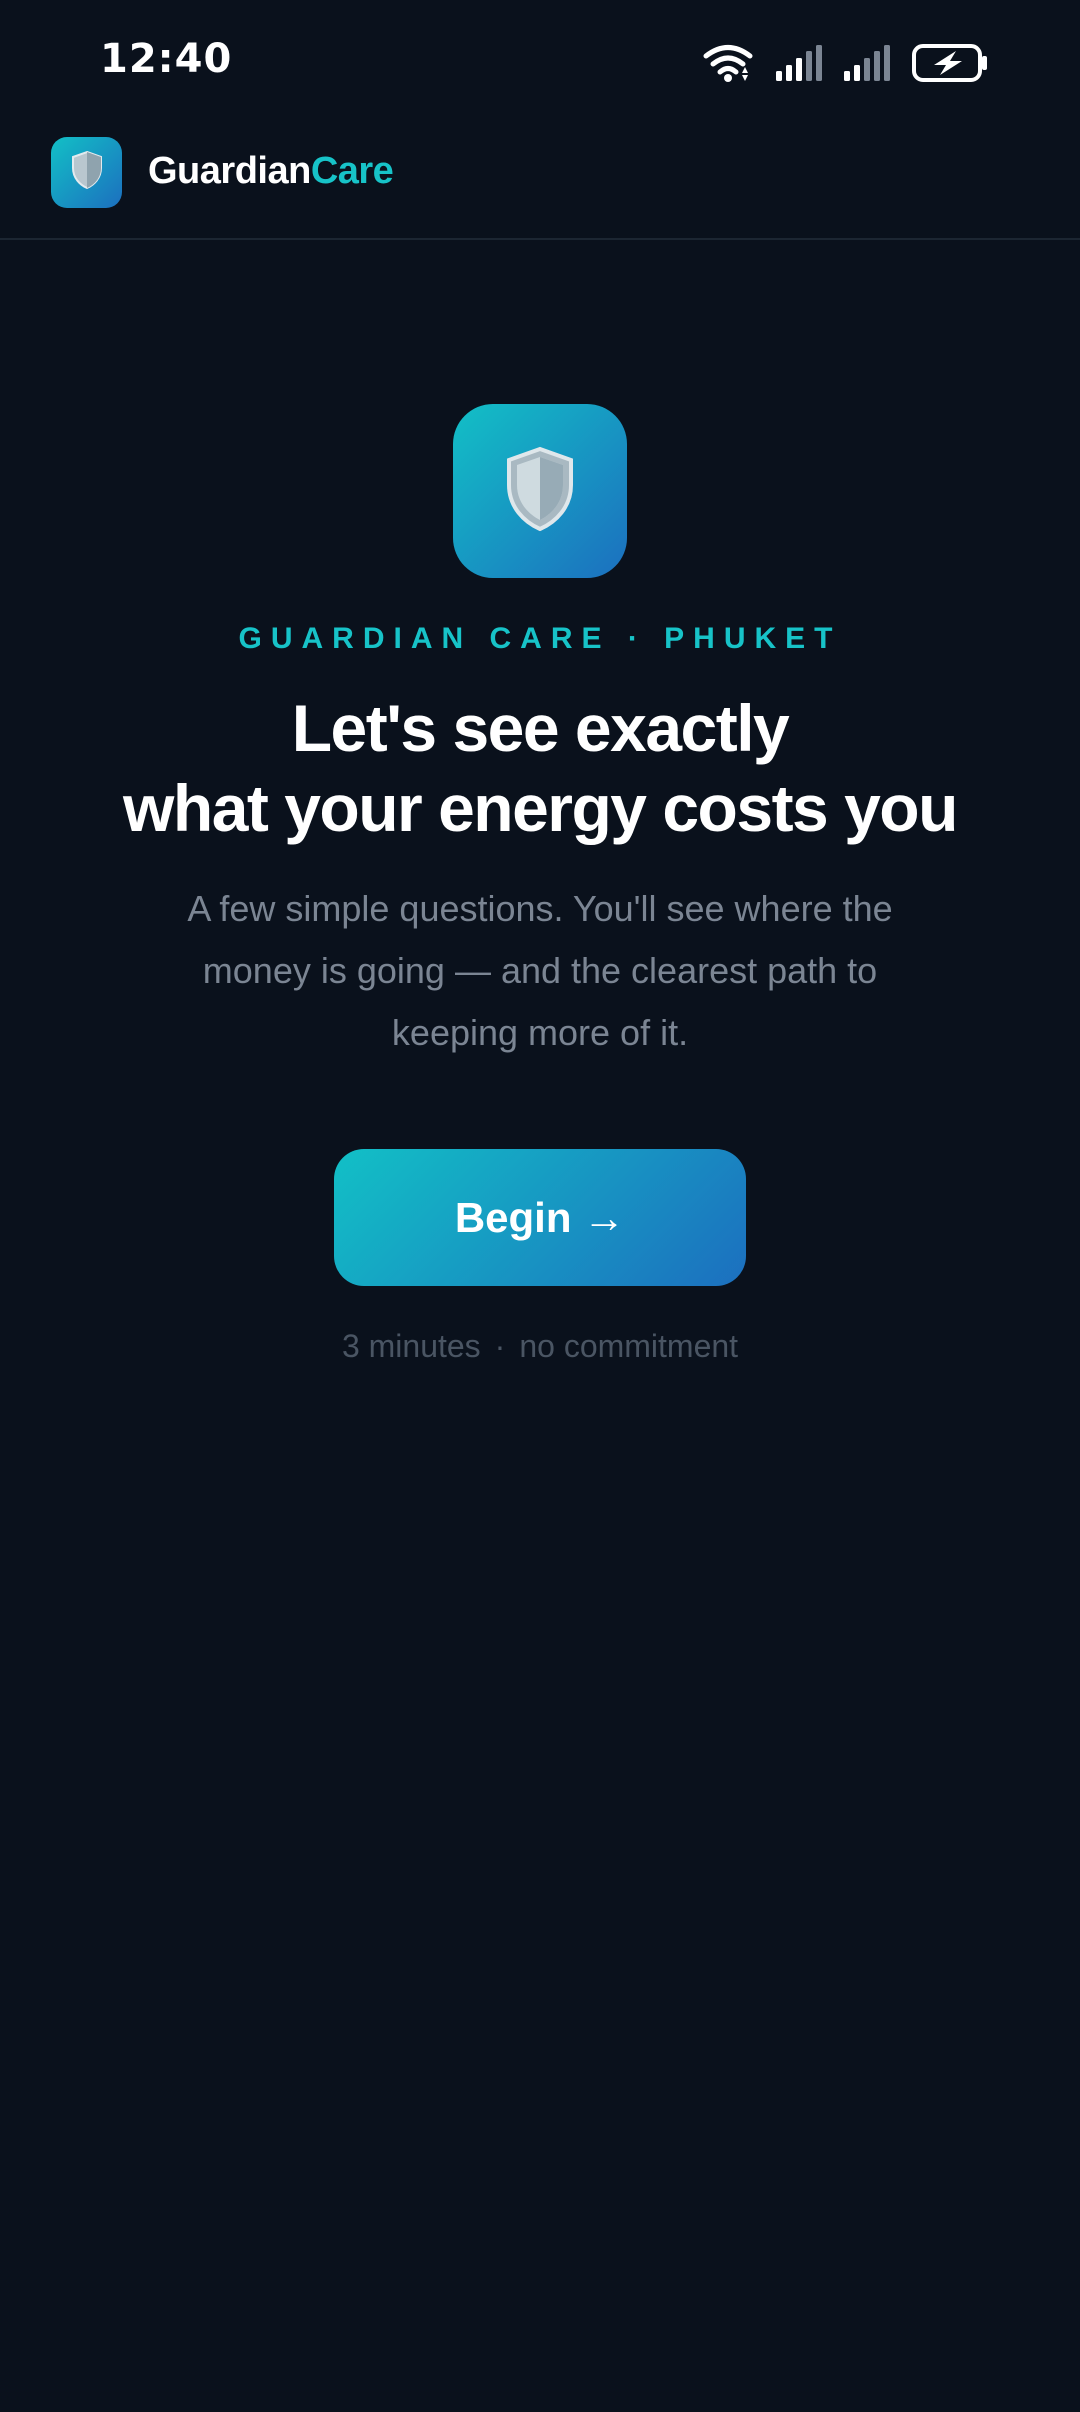 Image resolution: width=1080 pixels, height=2412 pixels. What do you see at coordinates (540, 808) in the screenshot?
I see `page-title-line2: what your energy costs you` at bounding box center [540, 808].